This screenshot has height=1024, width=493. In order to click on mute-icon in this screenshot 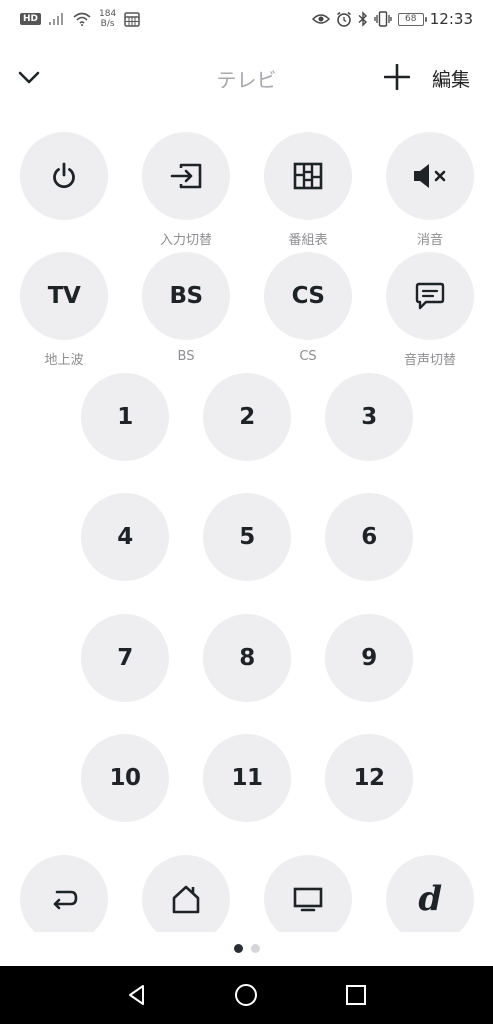, I will do `click(430, 176)`.